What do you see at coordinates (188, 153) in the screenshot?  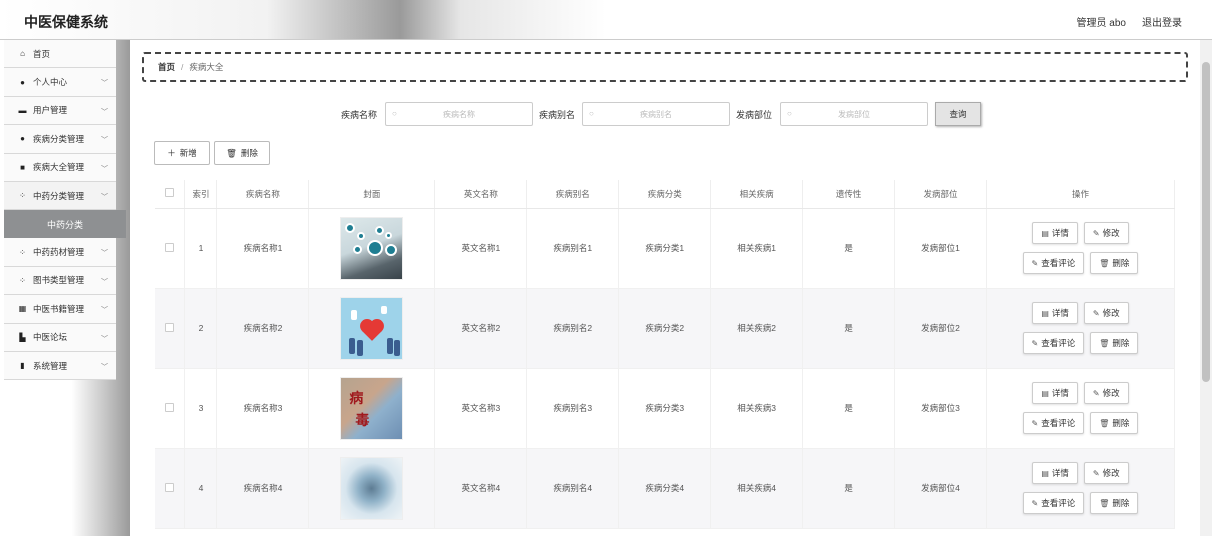 I see `add-button-label: 新增` at bounding box center [188, 153].